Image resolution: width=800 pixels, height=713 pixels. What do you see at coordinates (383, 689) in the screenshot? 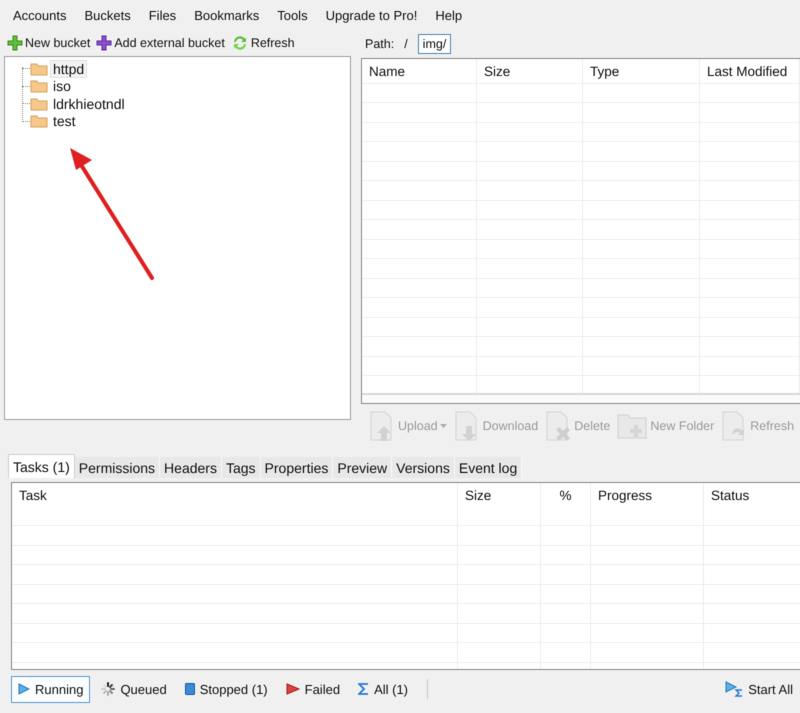
I see `filter-button: All (1)` at bounding box center [383, 689].